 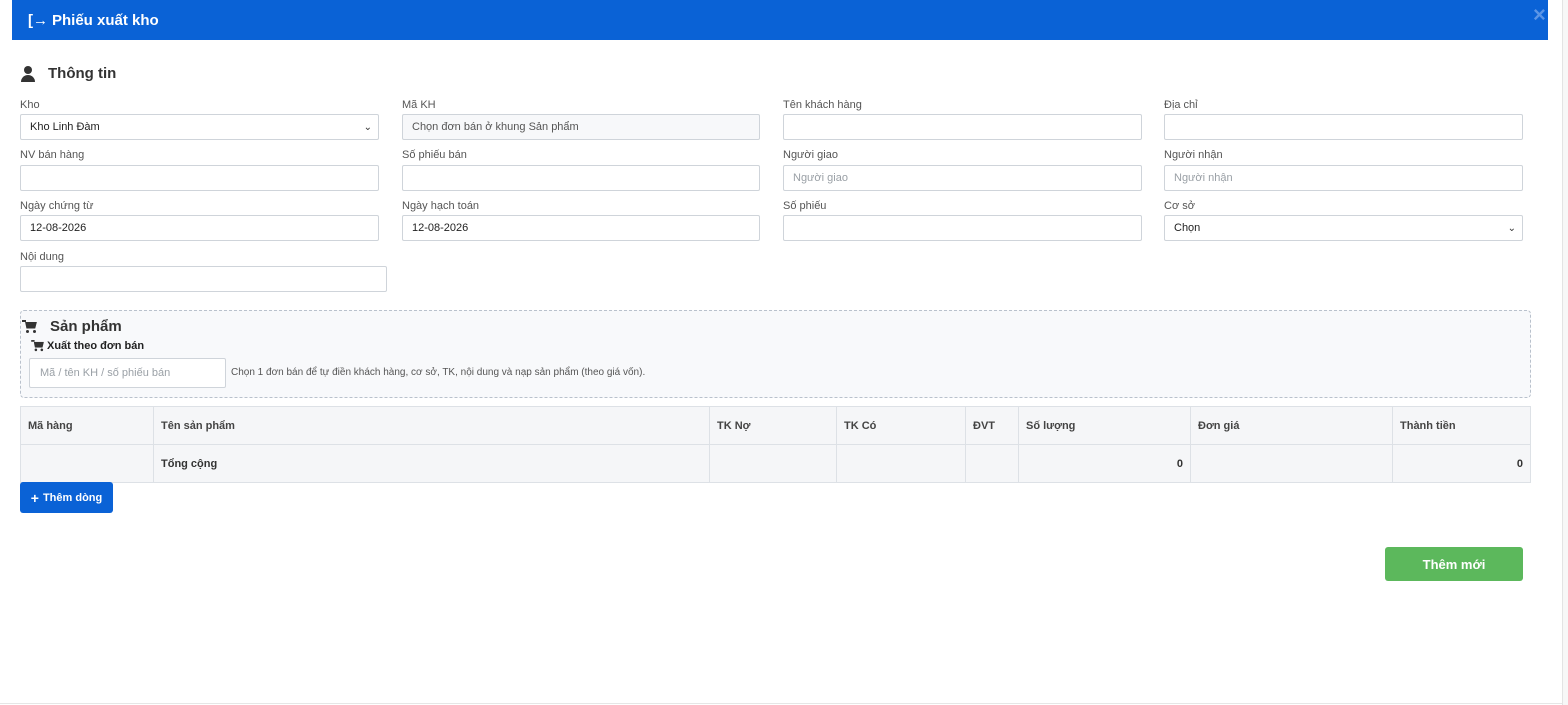 What do you see at coordinates (1461, 425) in the screenshot?
I see `col-thanh-tien: Thành tiền` at bounding box center [1461, 425].